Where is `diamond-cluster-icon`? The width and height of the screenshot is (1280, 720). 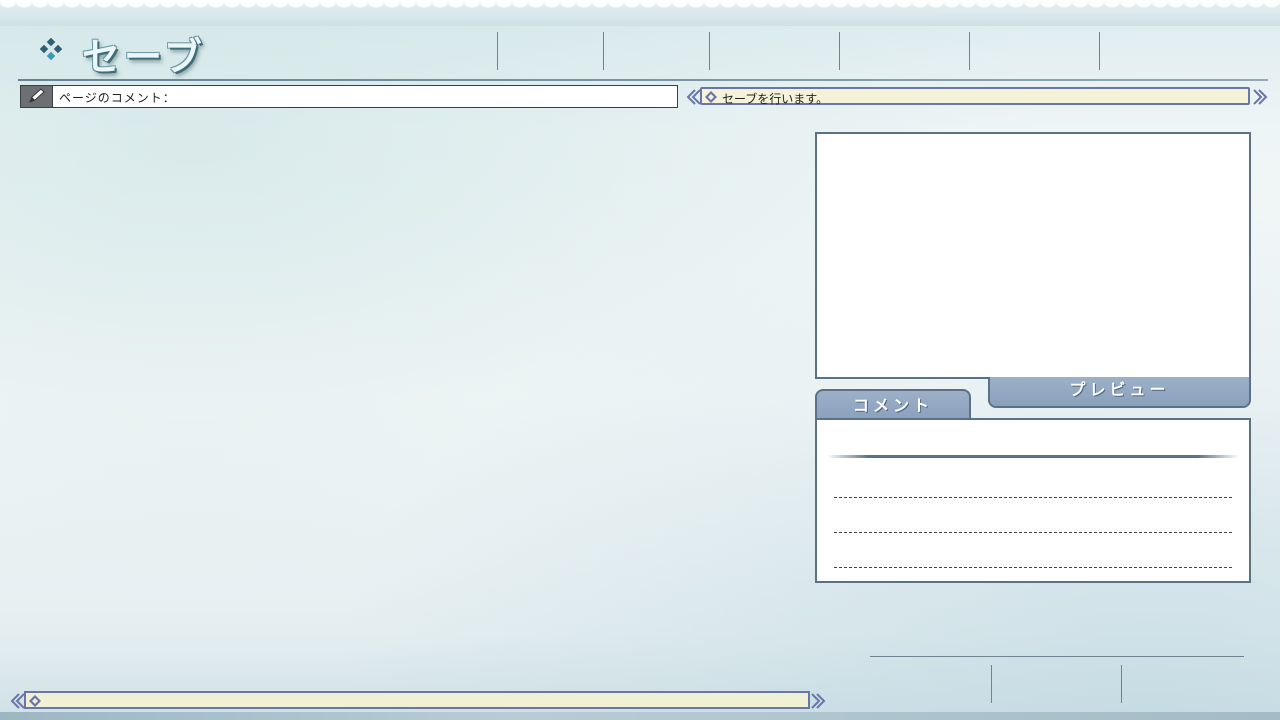 diamond-cluster-icon is located at coordinates (51, 49).